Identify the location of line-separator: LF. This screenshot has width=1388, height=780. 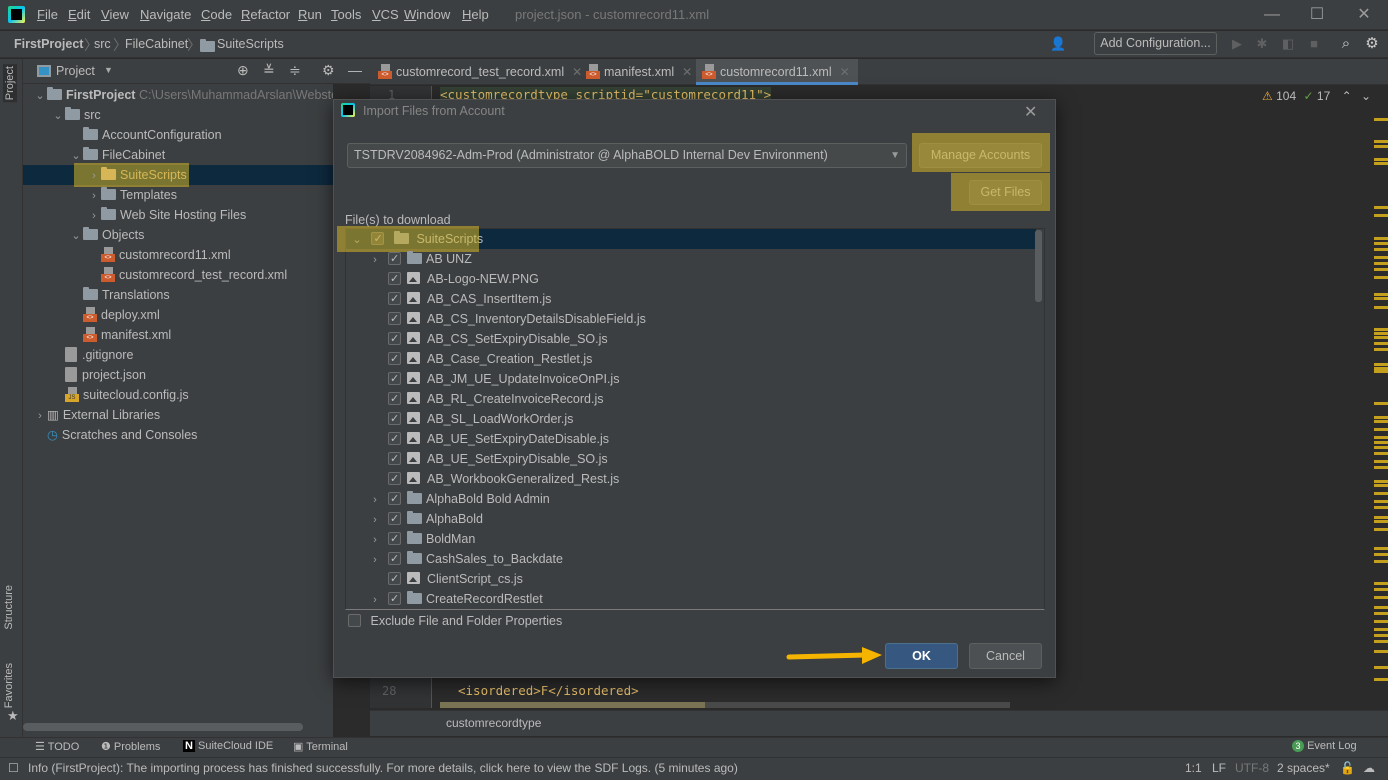
(1219, 768).